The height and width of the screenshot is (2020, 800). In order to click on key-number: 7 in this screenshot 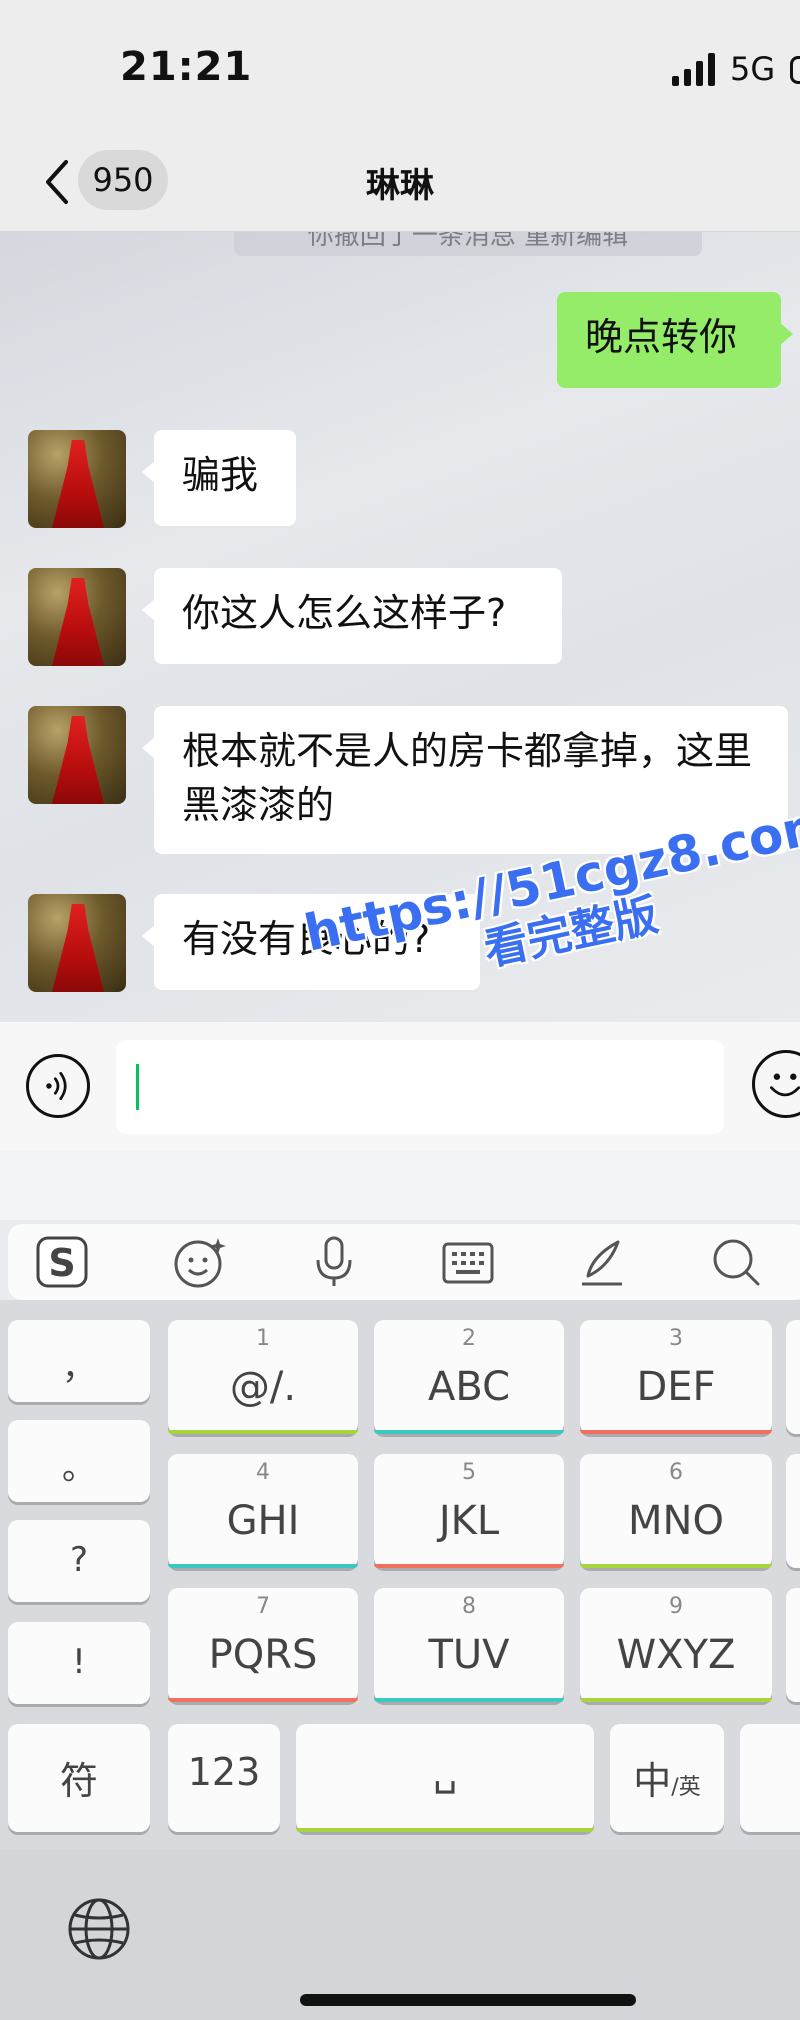, I will do `click(263, 1606)`.